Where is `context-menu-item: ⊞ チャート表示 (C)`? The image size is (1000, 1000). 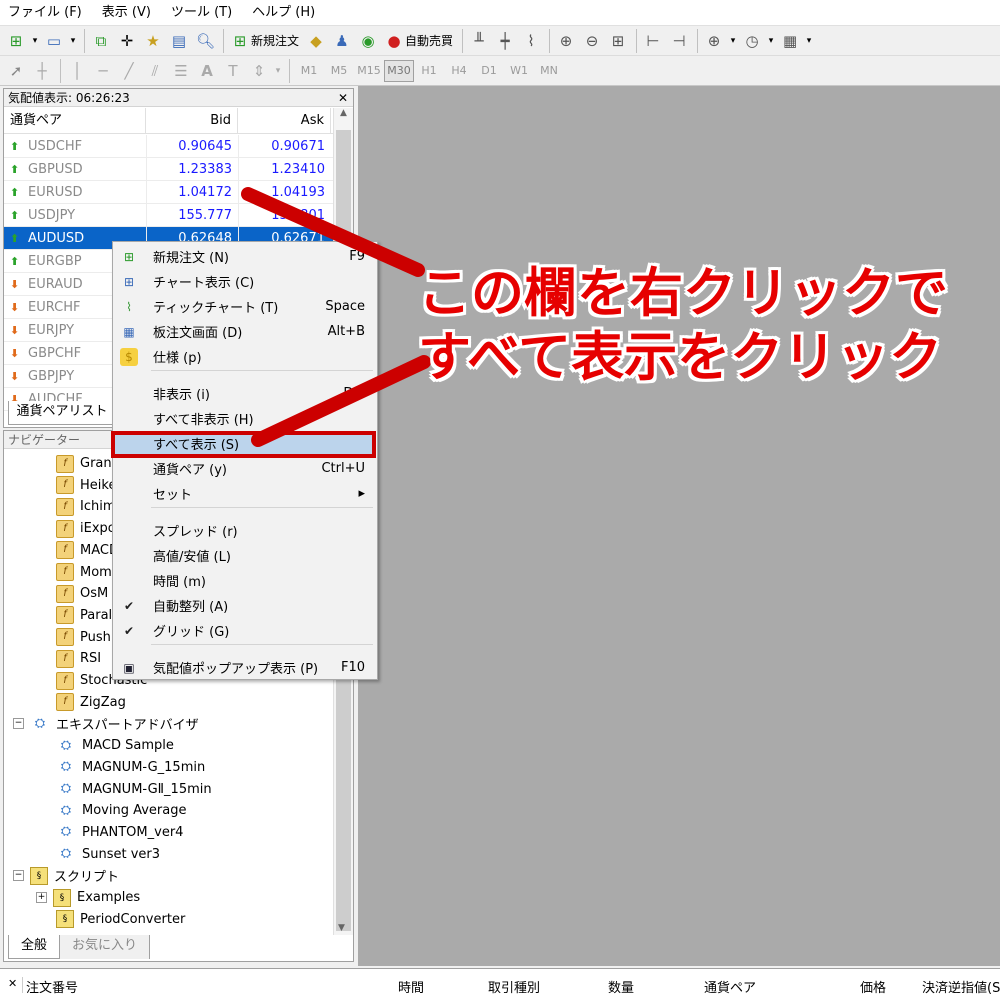 context-menu-item: ⊞ チャート表示 (C) is located at coordinates (245, 281).